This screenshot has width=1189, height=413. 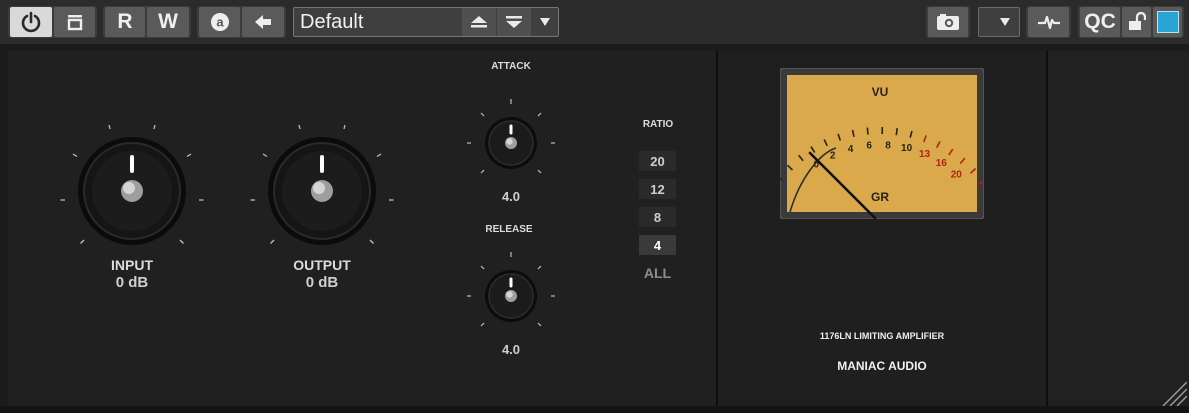 I want to click on ratio-option-8: 8, so click(x=657, y=217).